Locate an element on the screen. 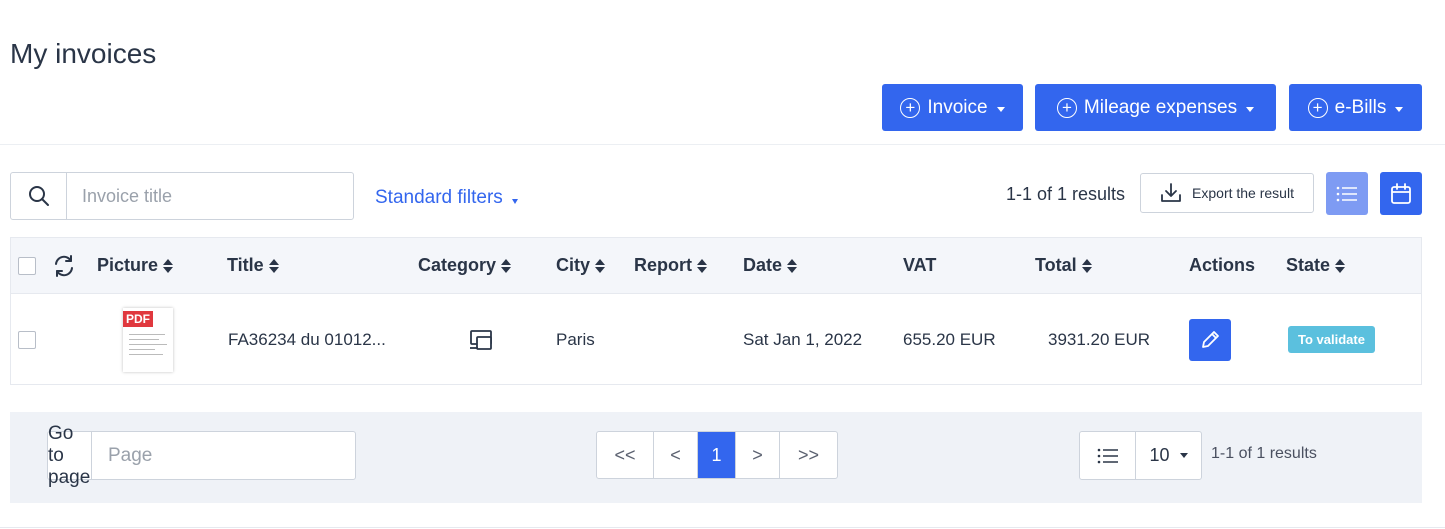 This screenshot has width=1445, height=529. invoice-thumbnail: PDF is located at coordinates (148, 339).